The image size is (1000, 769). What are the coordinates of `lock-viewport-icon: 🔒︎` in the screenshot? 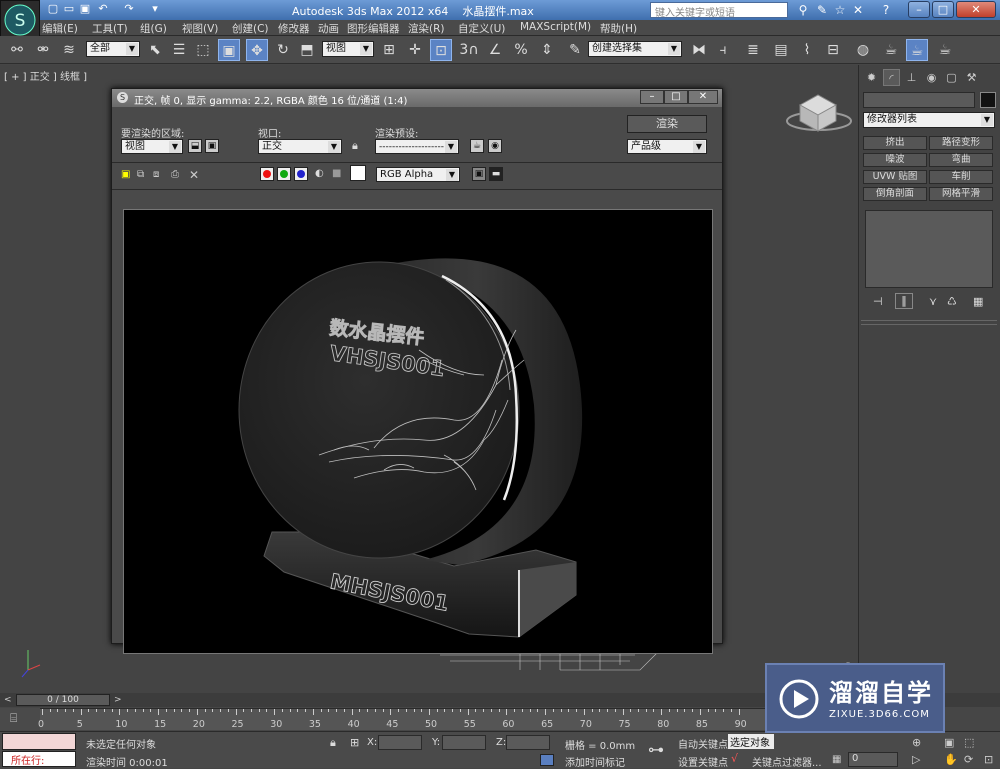 It's located at (355, 146).